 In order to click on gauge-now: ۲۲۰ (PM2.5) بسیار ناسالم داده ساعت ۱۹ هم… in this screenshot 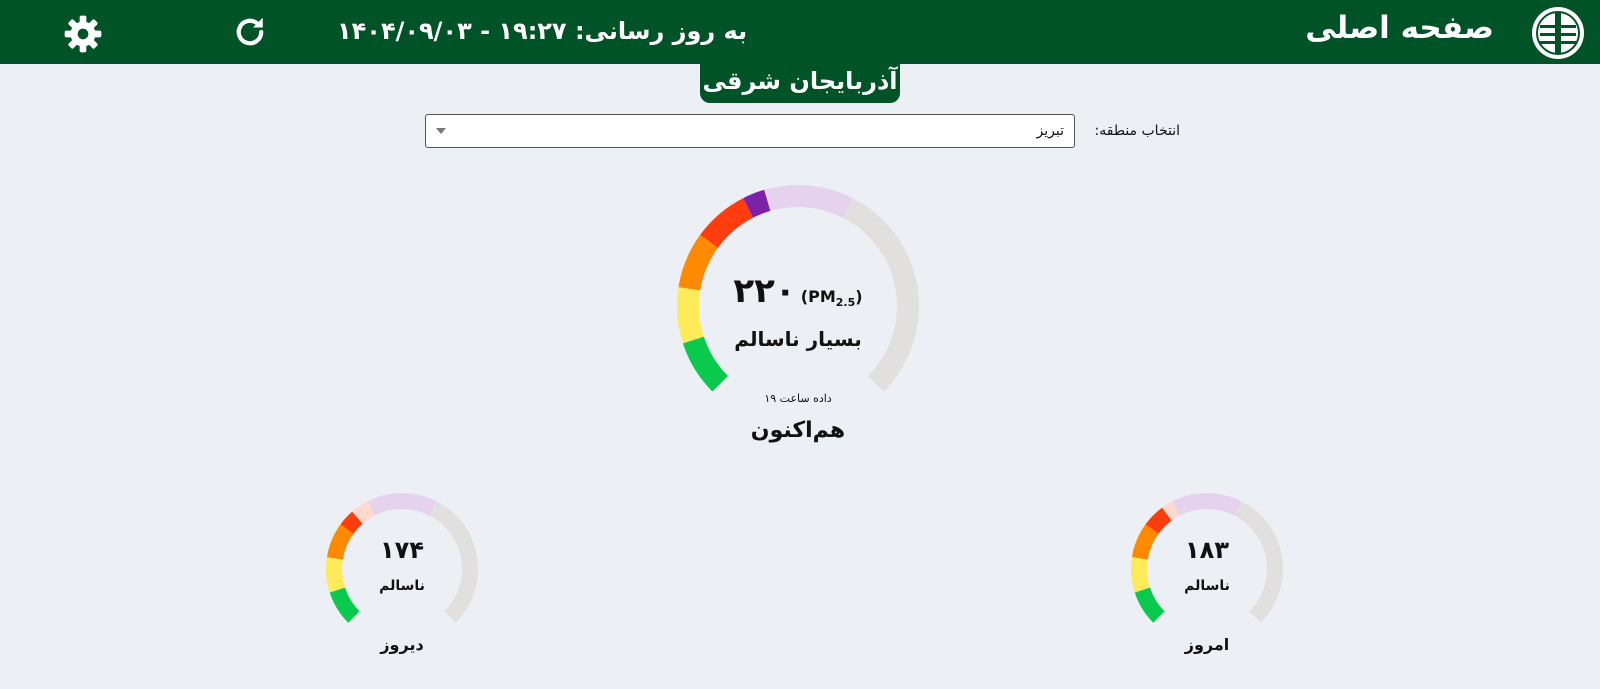, I will do `click(798, 318)`.